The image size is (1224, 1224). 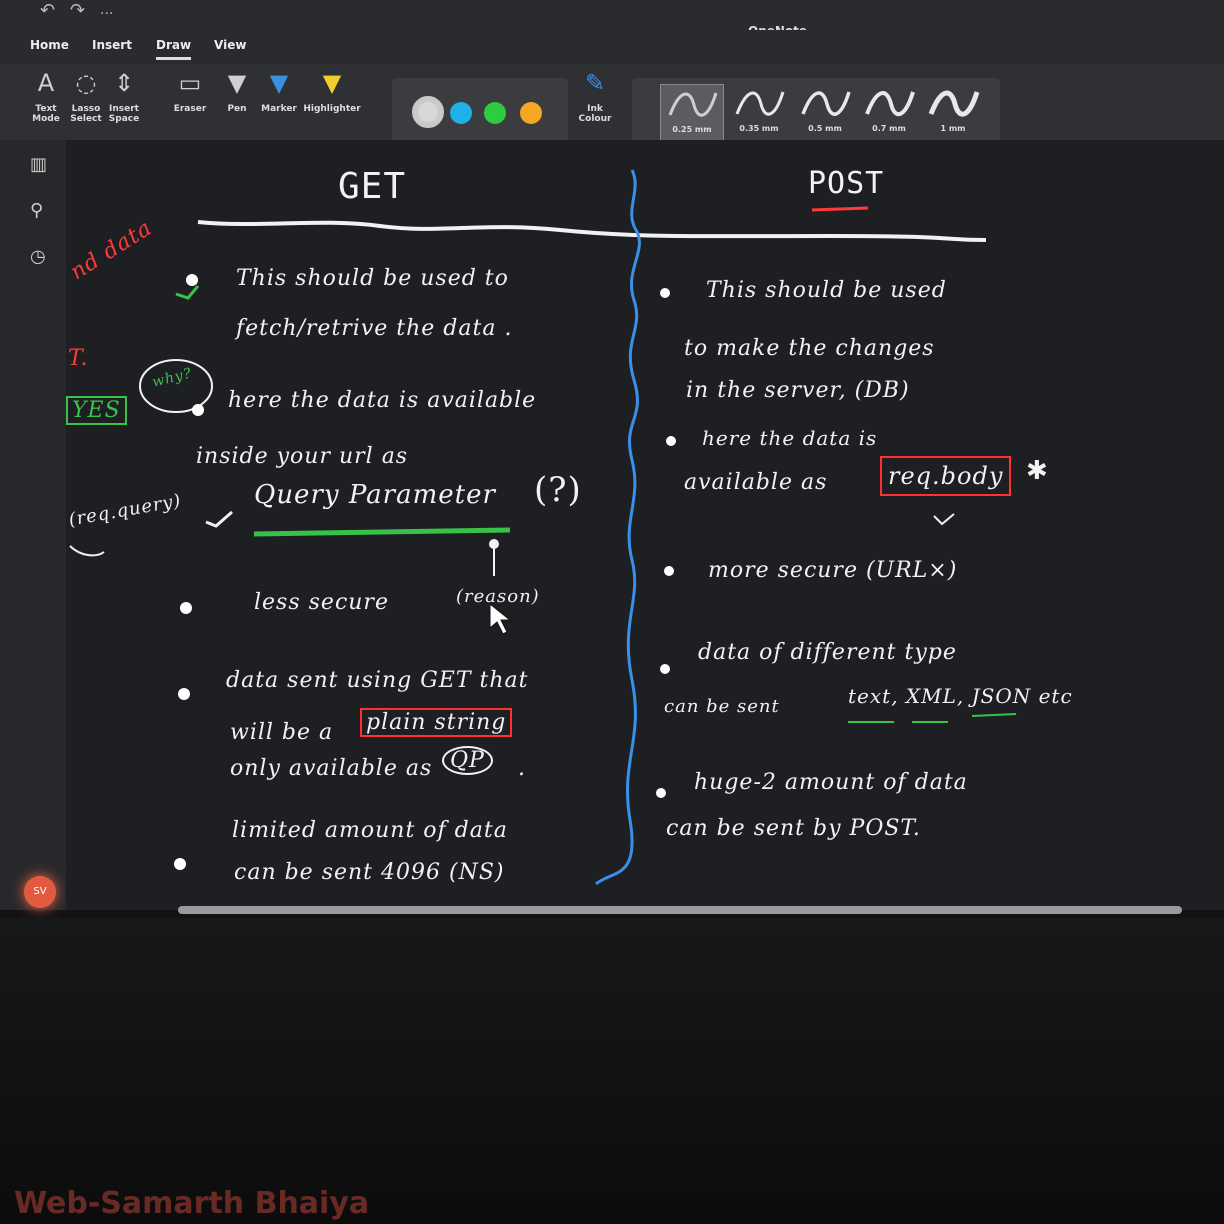 I want to click on post-point-4-line-1: data of different type, so click(x=827, y=652).